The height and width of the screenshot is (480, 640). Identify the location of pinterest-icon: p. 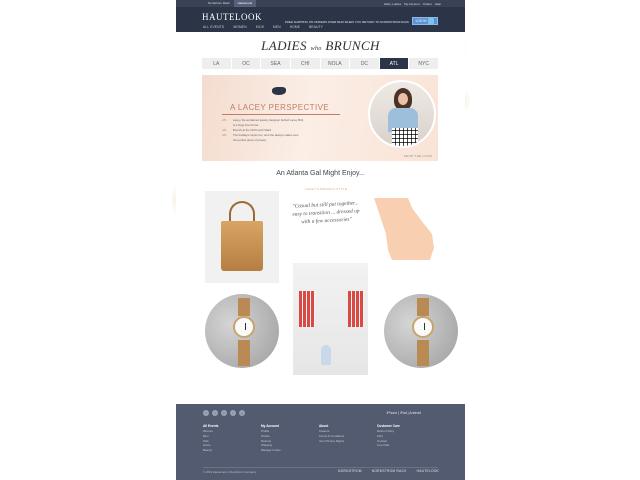
(224, 413).